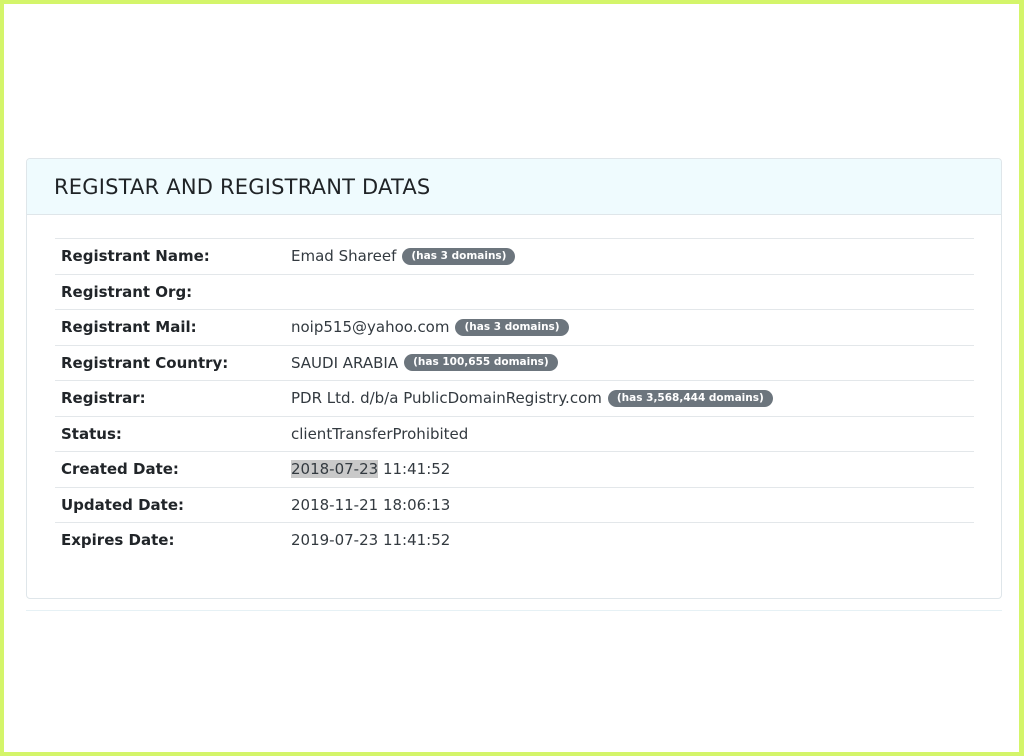 The height and width of the screenshot is (756, 1024). I want to click on registrant-country-value: SAUDI ARABIA (has 100,655 domains), so click(424, 363).